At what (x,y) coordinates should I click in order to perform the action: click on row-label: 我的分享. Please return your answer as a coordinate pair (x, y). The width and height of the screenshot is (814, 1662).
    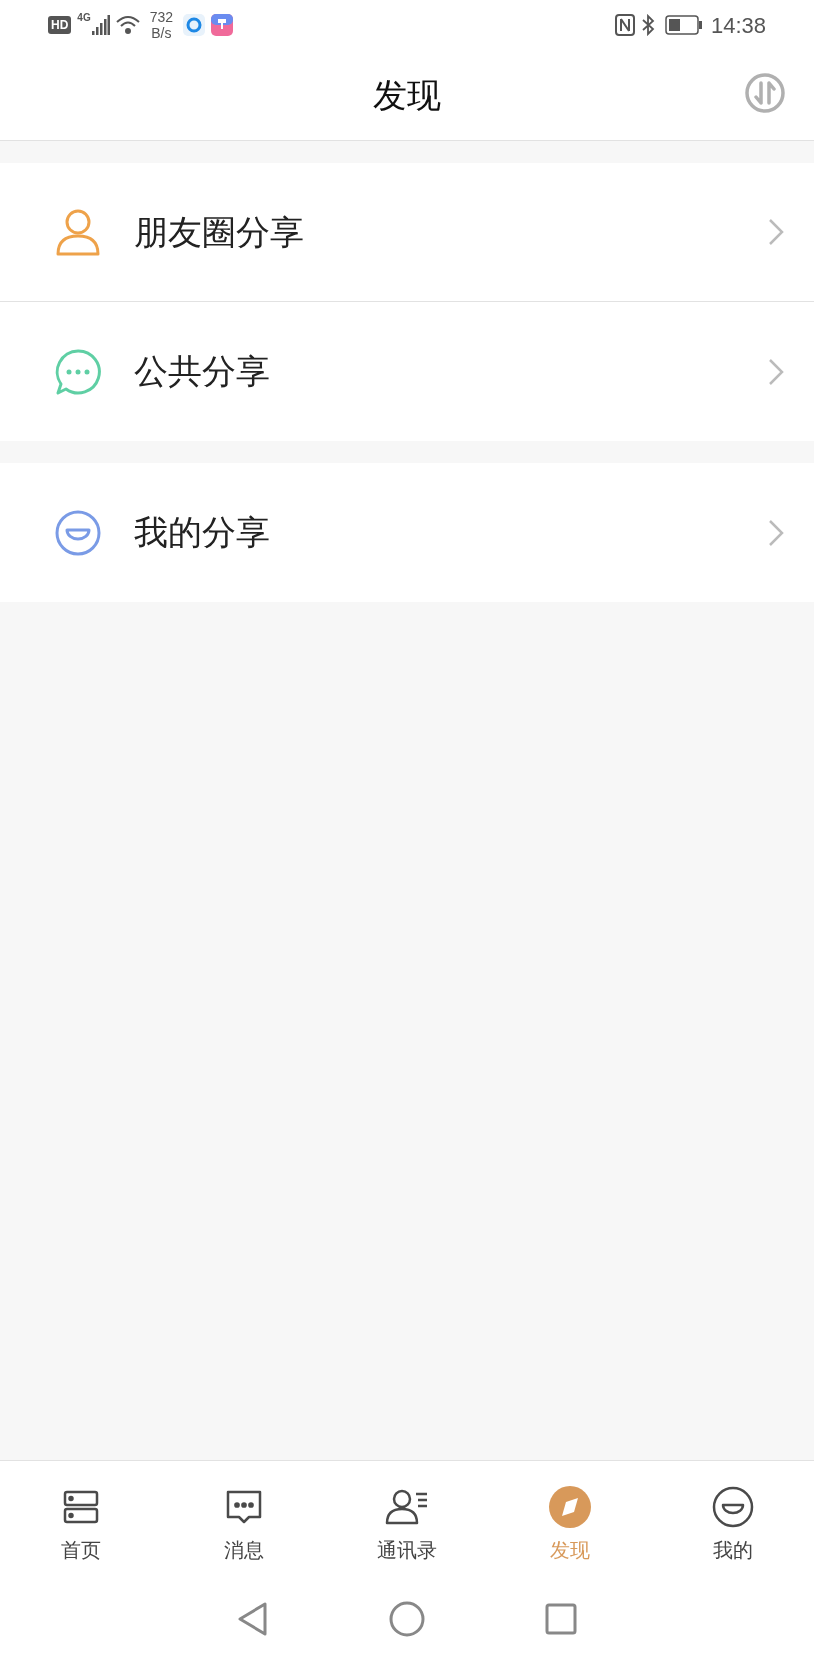
    Looking at the image, I should click on (202, 532).